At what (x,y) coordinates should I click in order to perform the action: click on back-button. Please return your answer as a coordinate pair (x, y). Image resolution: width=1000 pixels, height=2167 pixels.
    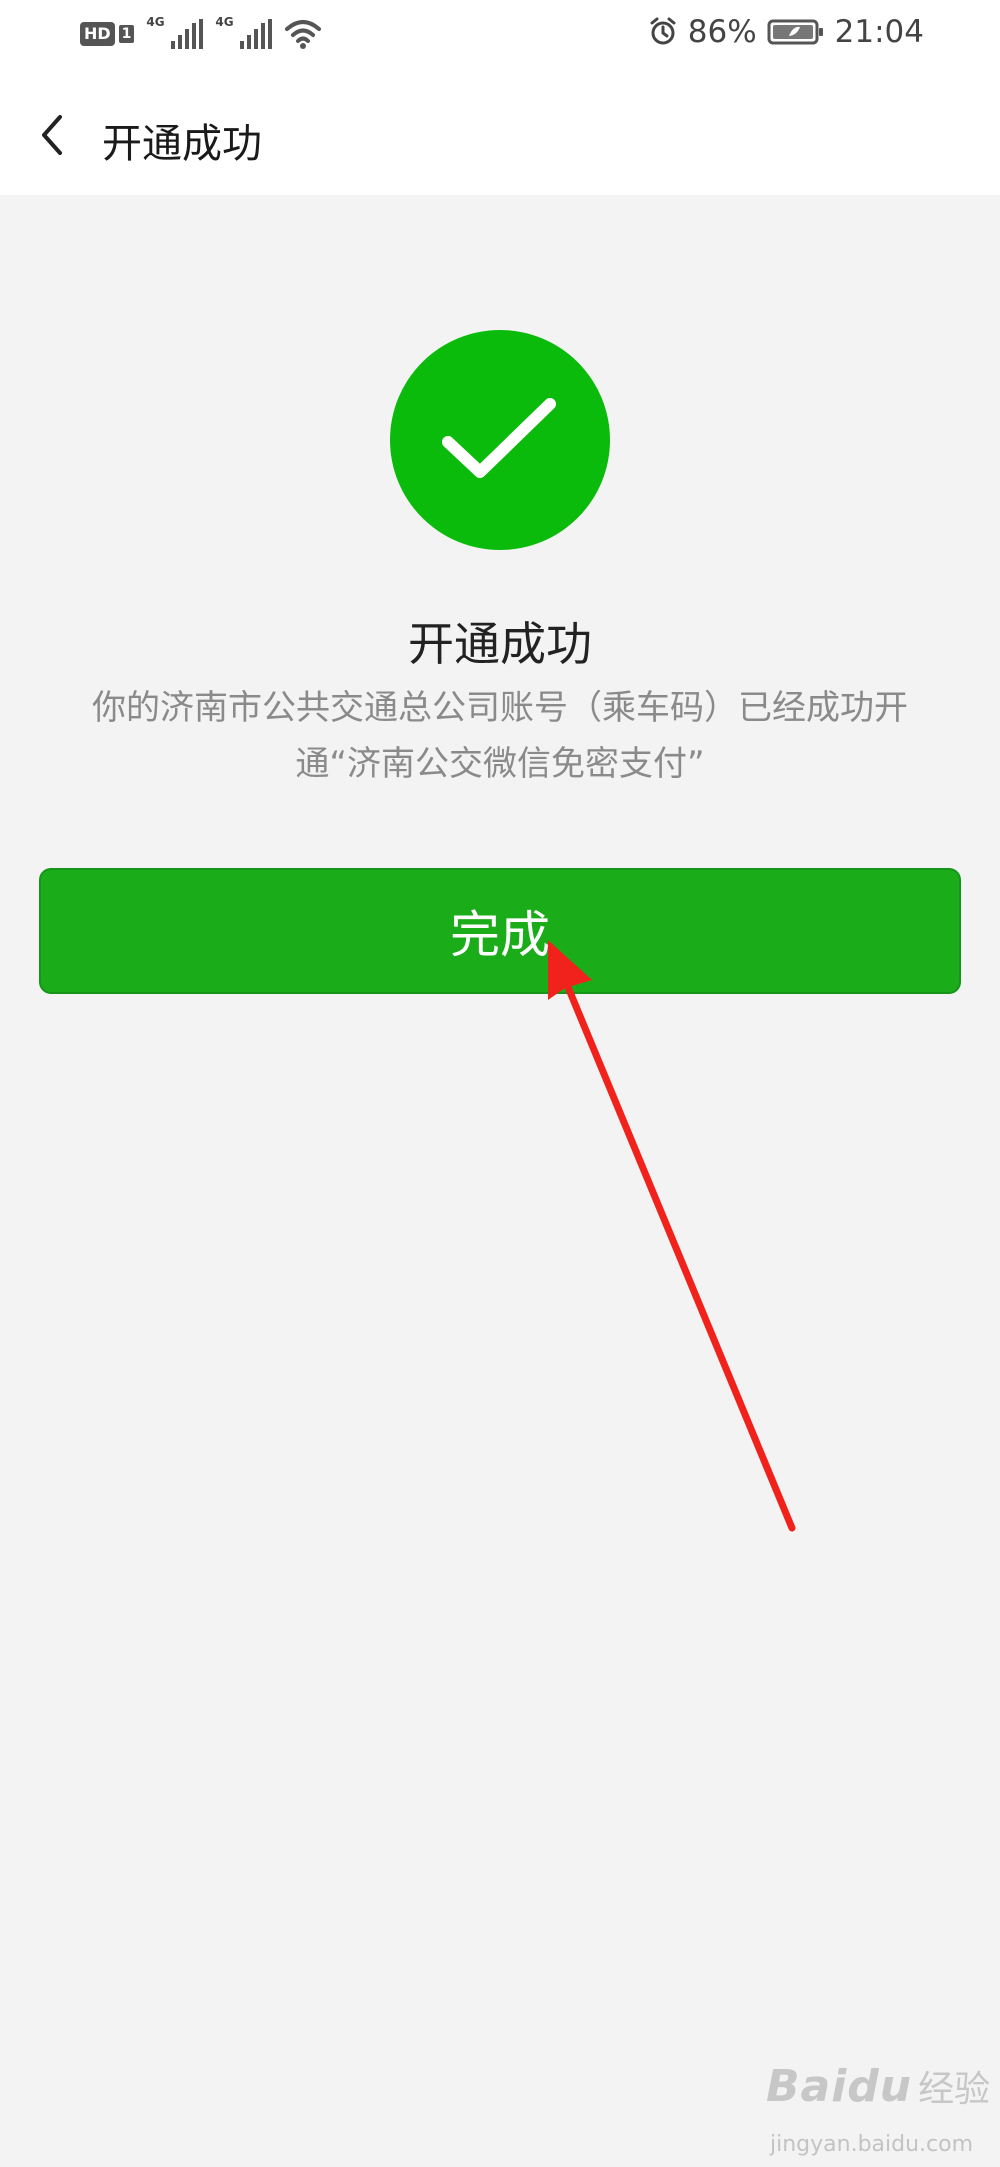
    Looking at the image, I should click on (60, 135).